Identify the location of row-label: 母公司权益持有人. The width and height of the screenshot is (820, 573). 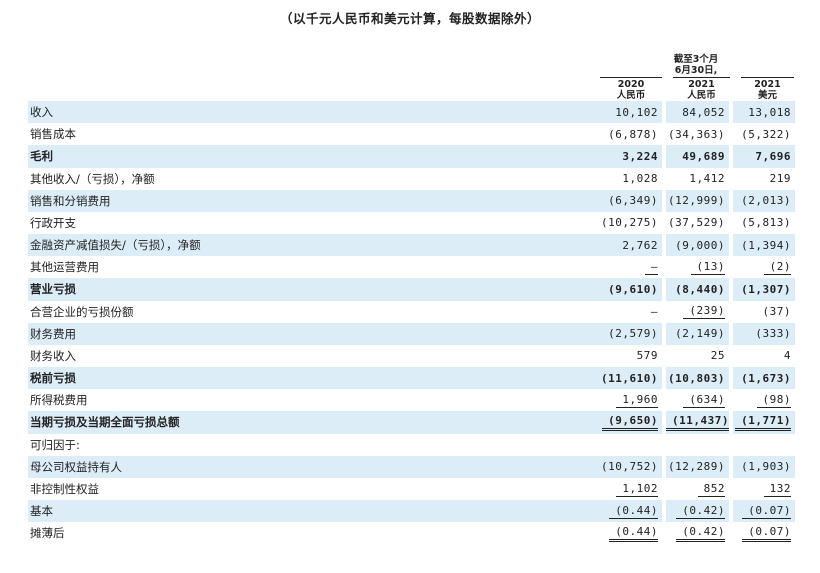
(312, 466).